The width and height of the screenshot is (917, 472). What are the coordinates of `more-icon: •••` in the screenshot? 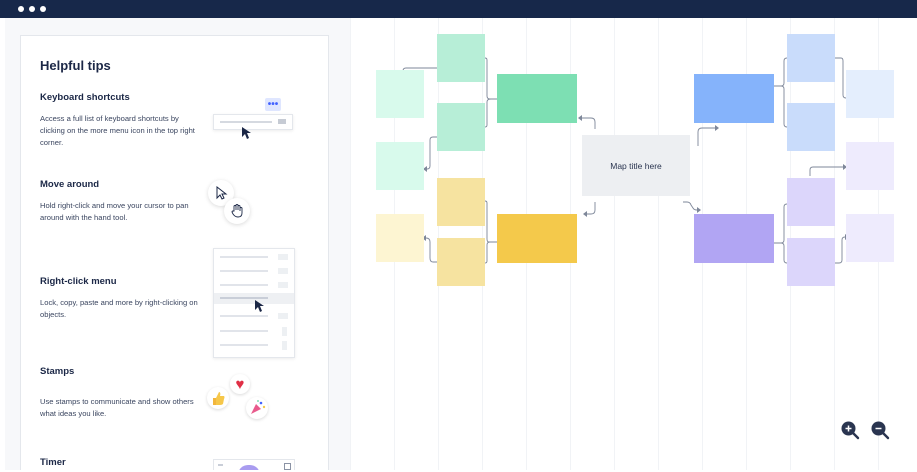 It's located at (273, 104).